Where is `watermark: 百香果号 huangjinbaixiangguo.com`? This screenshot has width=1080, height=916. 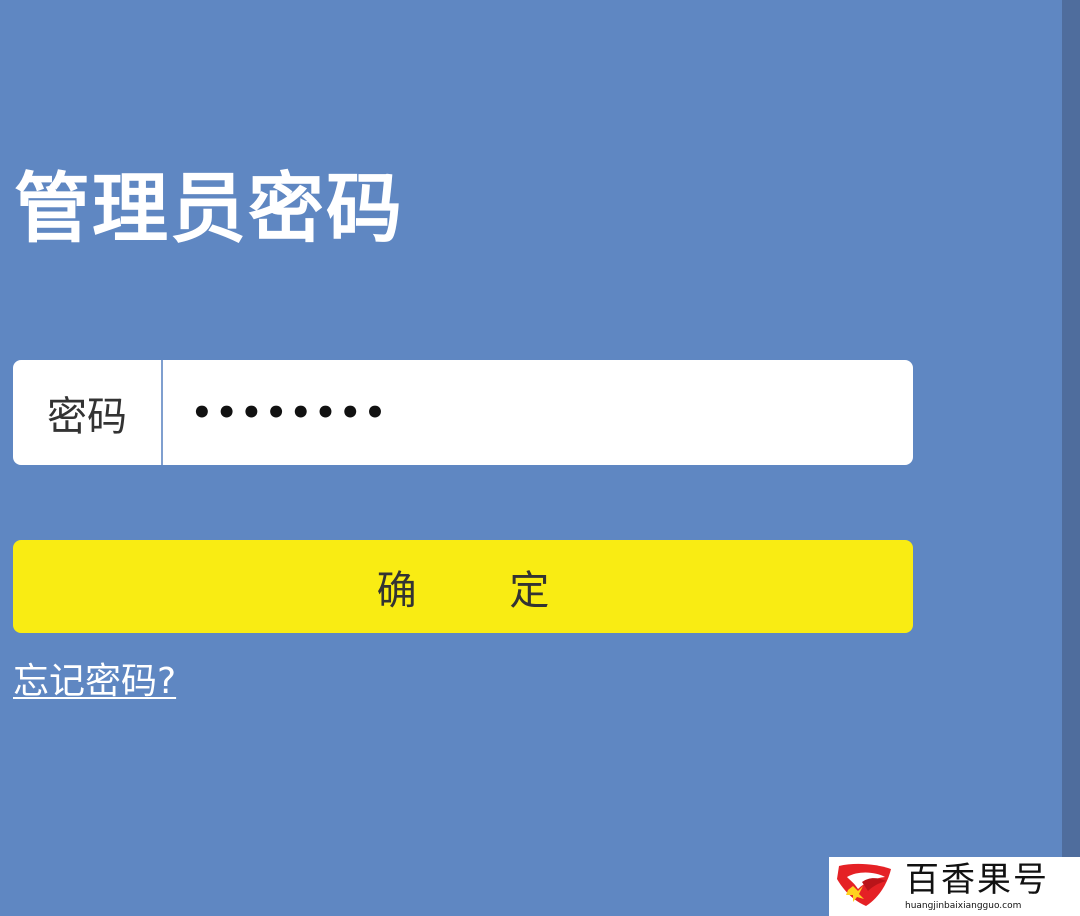 watermark: 百香果号 huangjinbaixiangguo.com is located at coordinates (954, 886).